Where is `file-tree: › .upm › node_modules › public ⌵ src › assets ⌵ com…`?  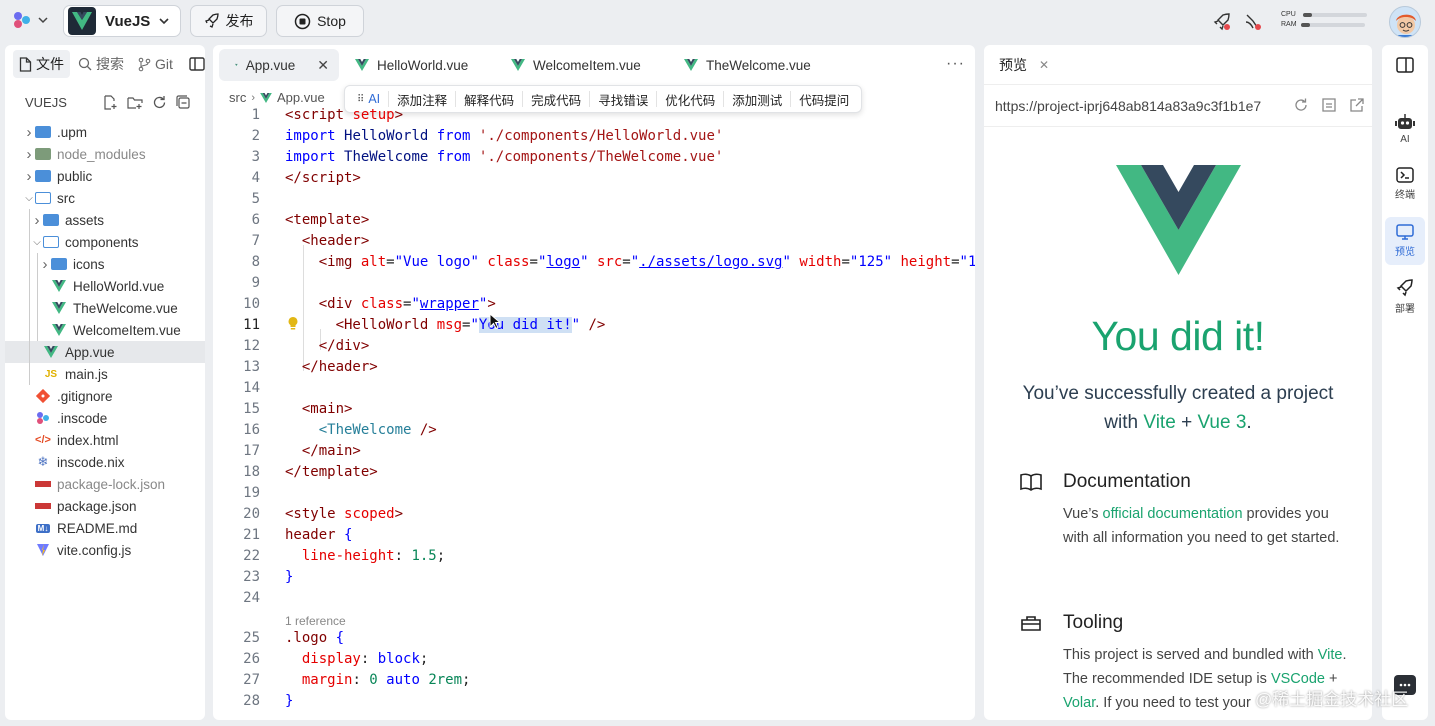 file-tree: › .upm › node_modules › public ⌵ src › assets ⌵ com… is located at coordinates (105, 341).